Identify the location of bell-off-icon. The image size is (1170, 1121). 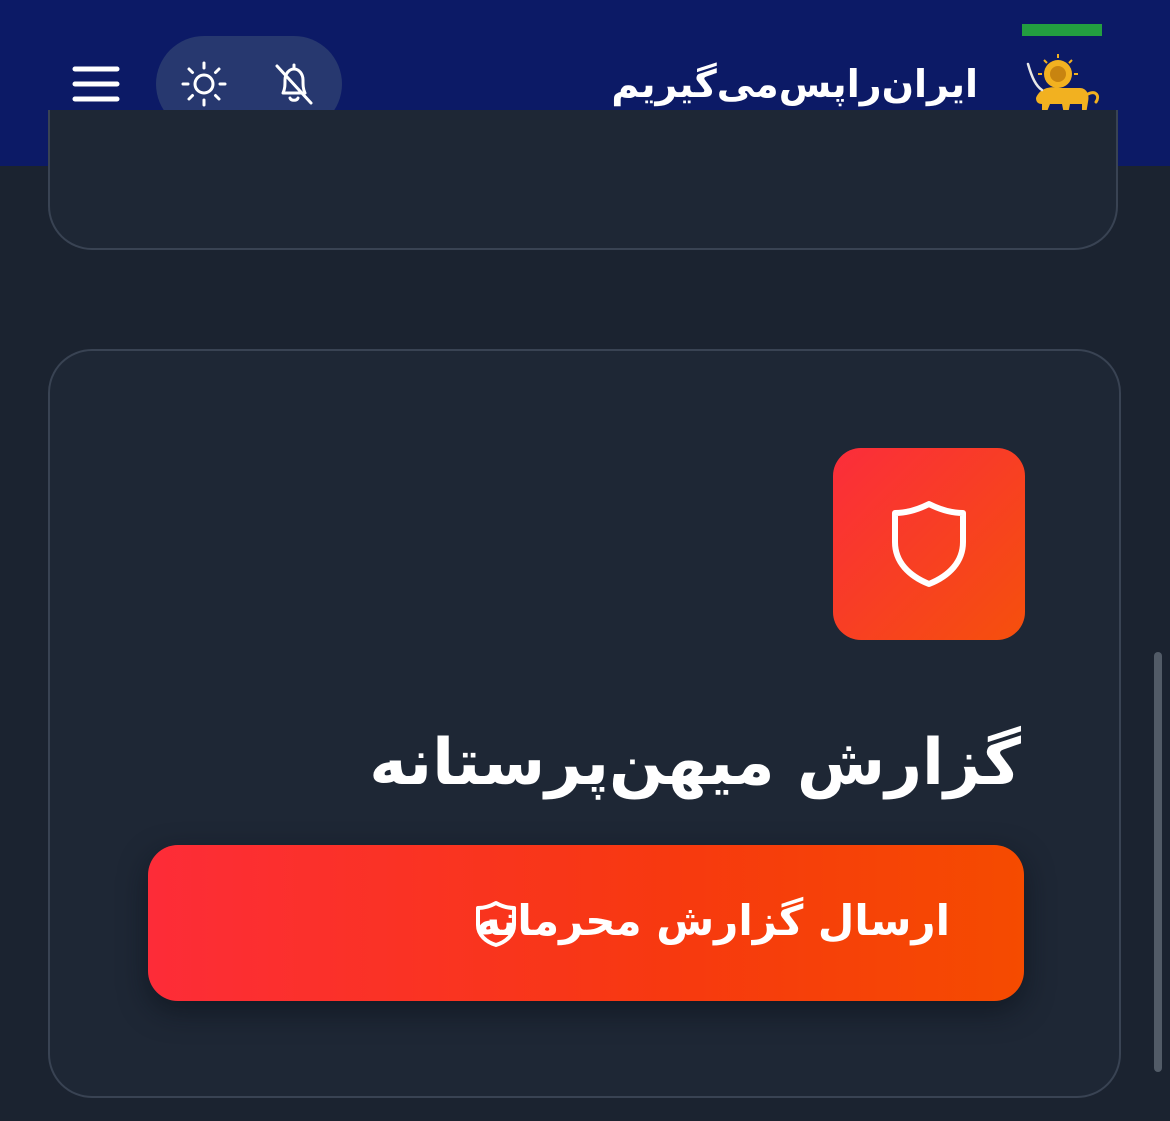
(294, 84).